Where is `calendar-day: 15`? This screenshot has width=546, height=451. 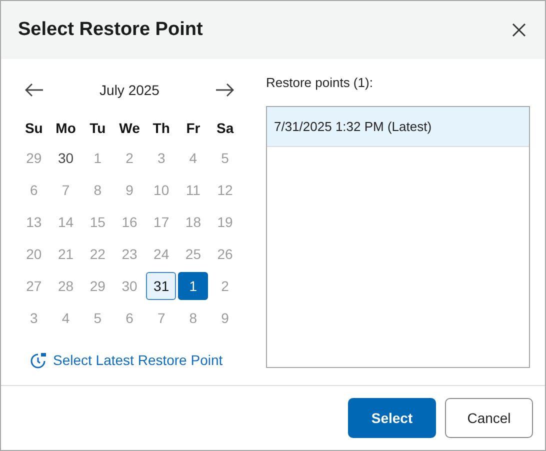 calendar-day: 15 is located at coordinates (97, 222).